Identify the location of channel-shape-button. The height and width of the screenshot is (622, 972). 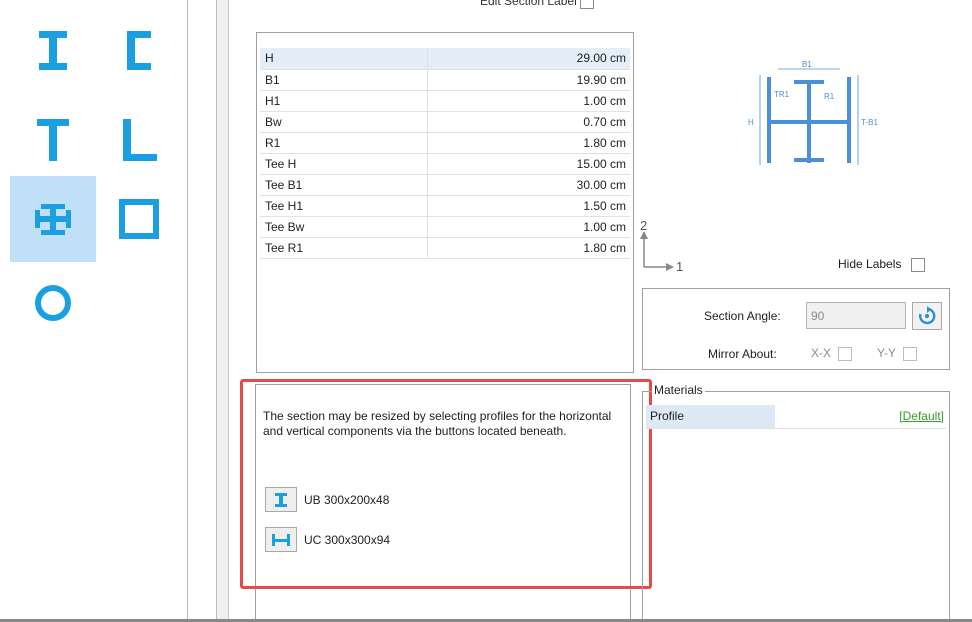
(139, 43).